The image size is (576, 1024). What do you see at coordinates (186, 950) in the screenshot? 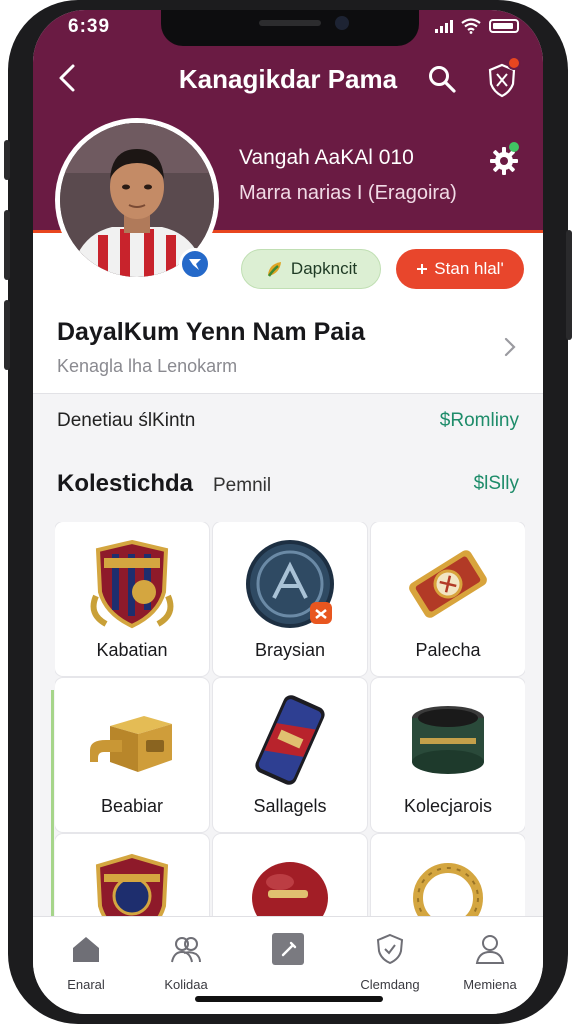
I see `users-icon` at bounding box center [186, 950].